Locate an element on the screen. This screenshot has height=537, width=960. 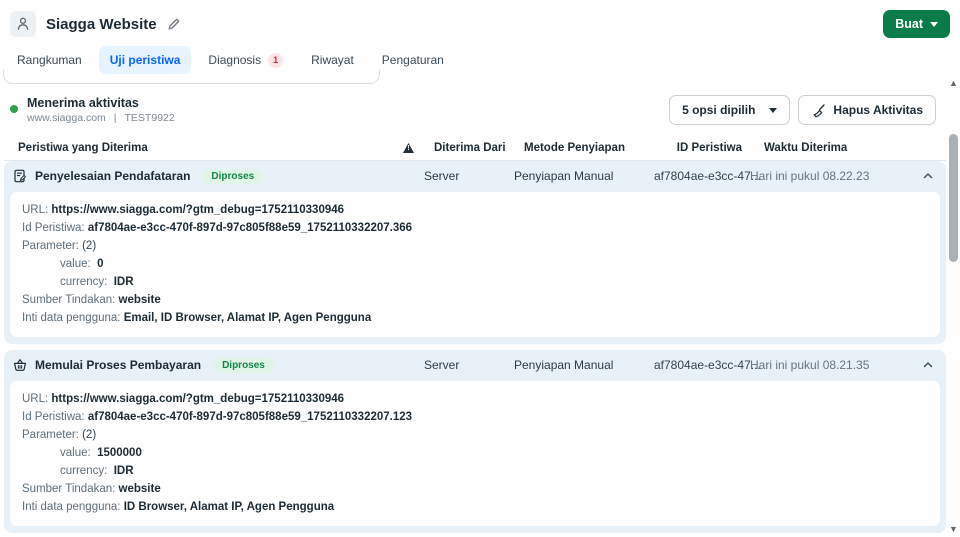
tab-pengaturan: Pengaturan is located at coordinates (413, 60).